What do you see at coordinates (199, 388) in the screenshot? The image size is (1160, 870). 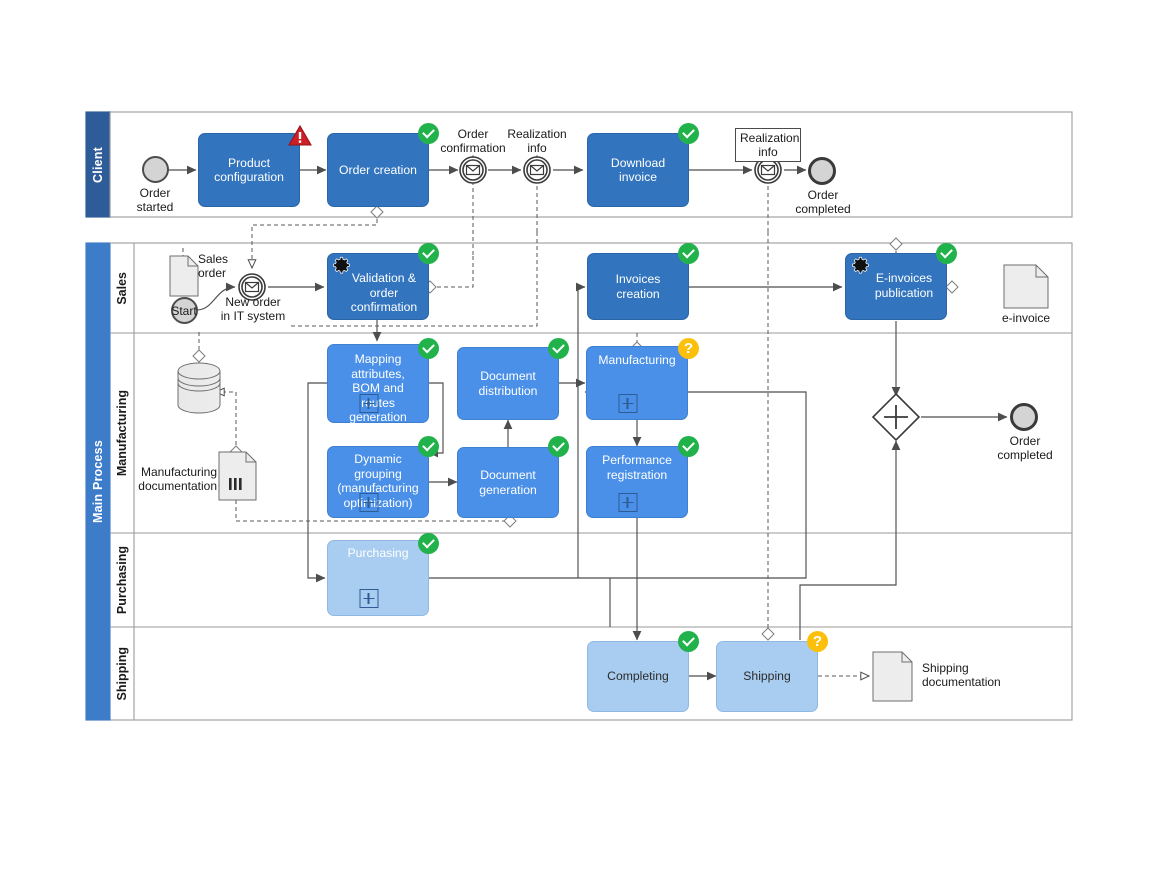 I see `database-store` at bounding box center [199, 388].